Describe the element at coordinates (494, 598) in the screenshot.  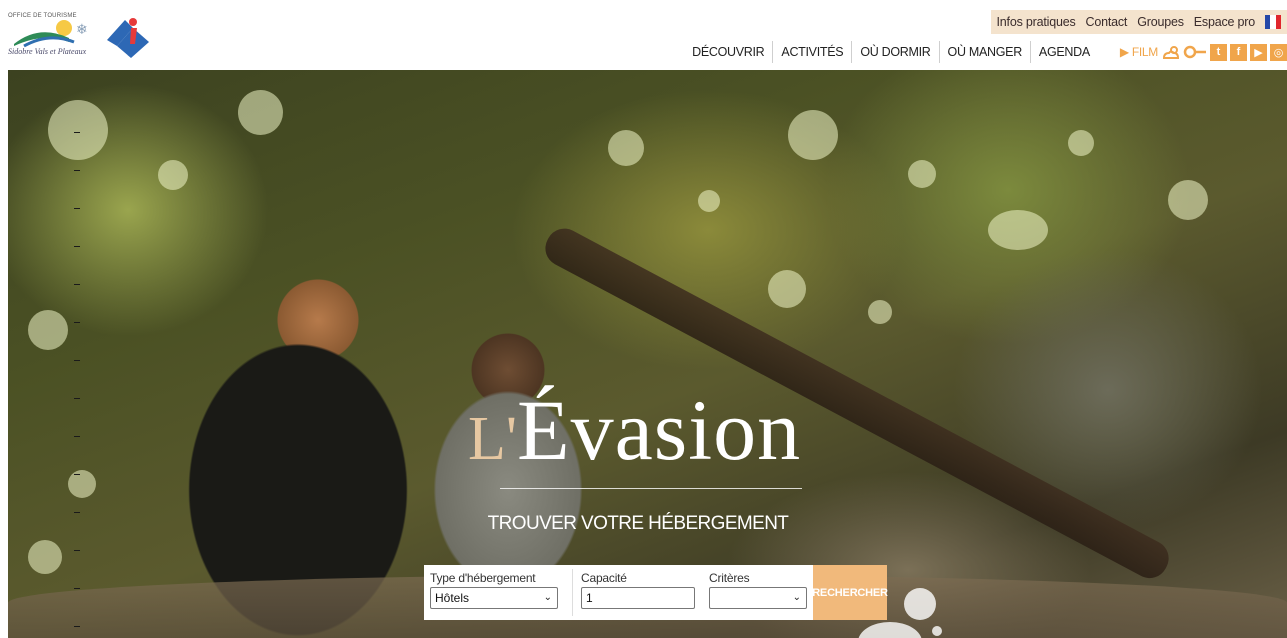
I see `type-select: Hôtels ⌄` at that location.